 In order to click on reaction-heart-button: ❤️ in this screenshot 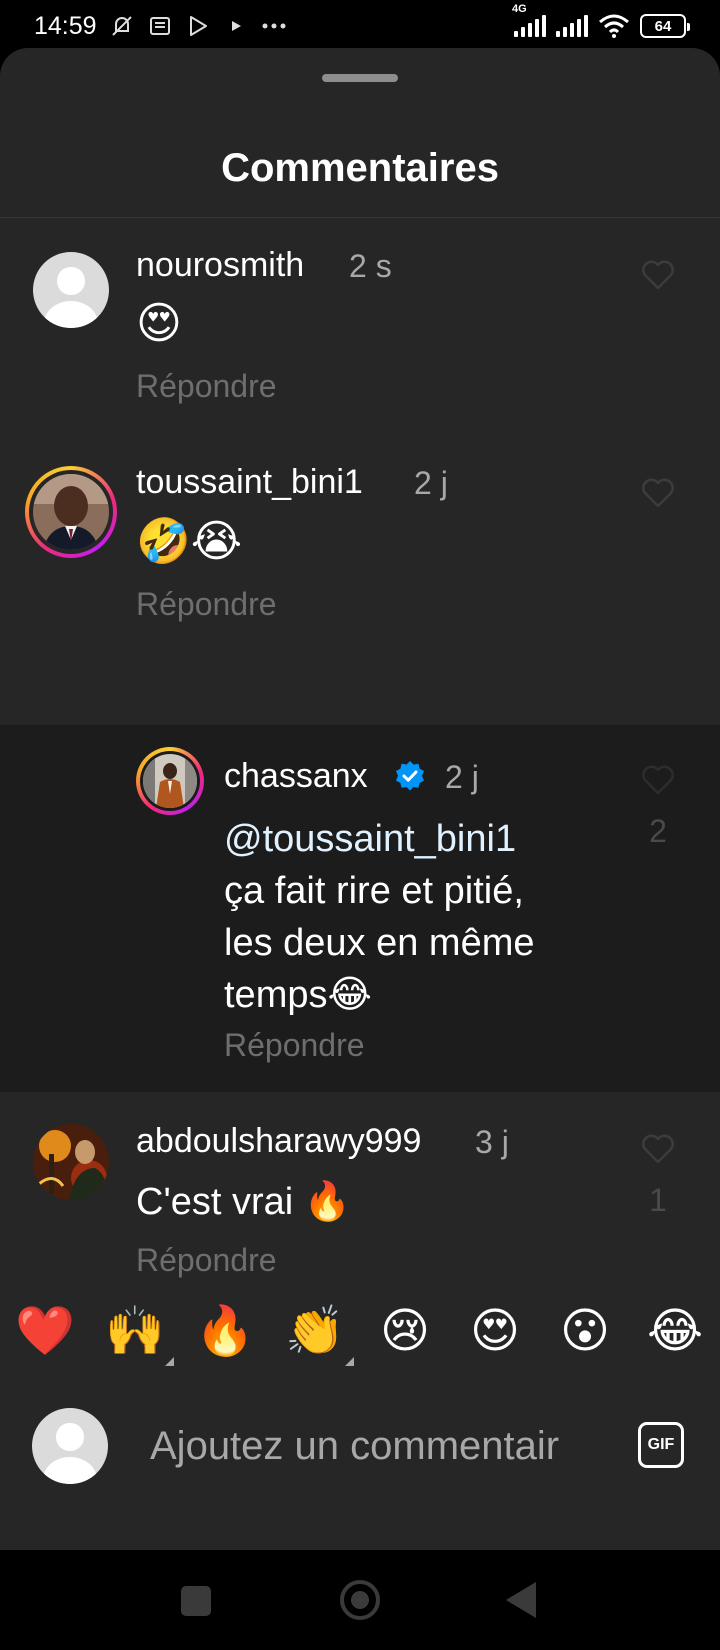, I will do `click(45, 1332)`.